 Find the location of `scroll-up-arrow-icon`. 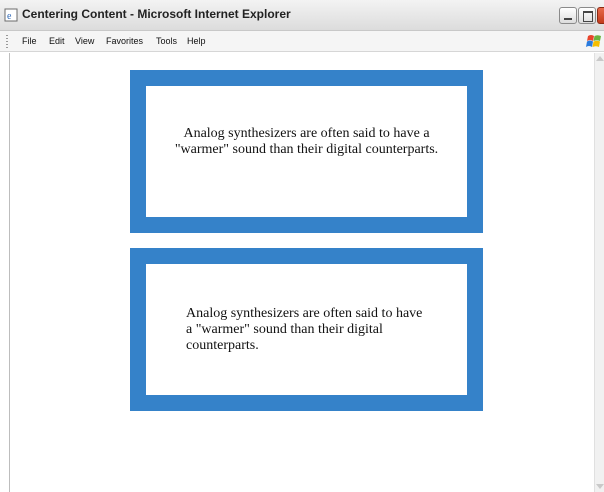

scroll-up-arrow-icon is located at coordinates (600, 58).